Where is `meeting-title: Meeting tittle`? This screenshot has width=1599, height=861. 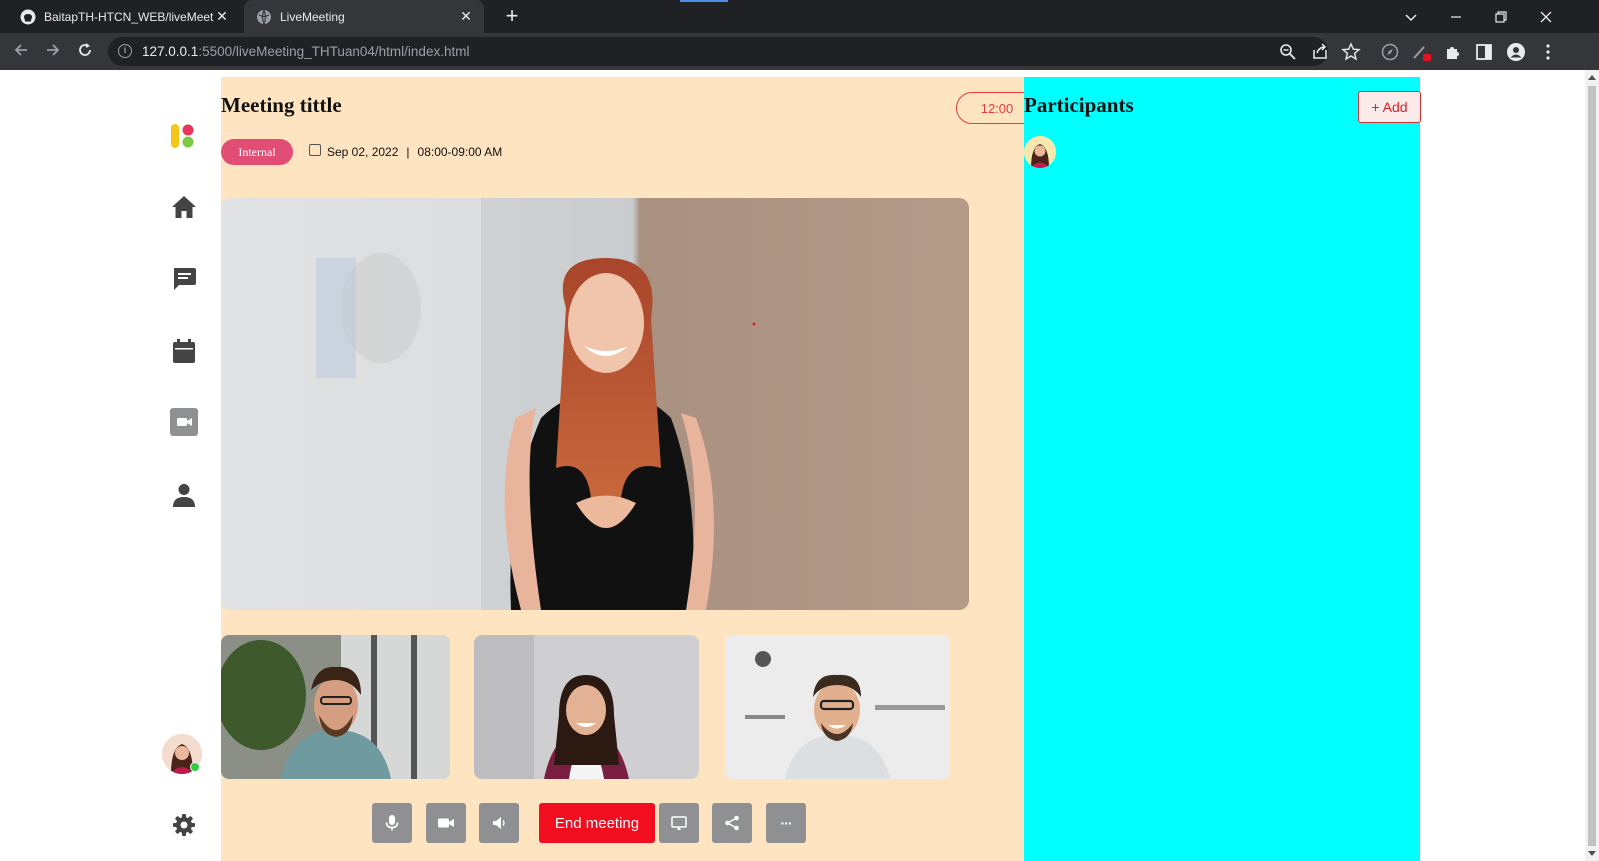
meeting-title: Meeting tittle is located at coordinates (281, 105).